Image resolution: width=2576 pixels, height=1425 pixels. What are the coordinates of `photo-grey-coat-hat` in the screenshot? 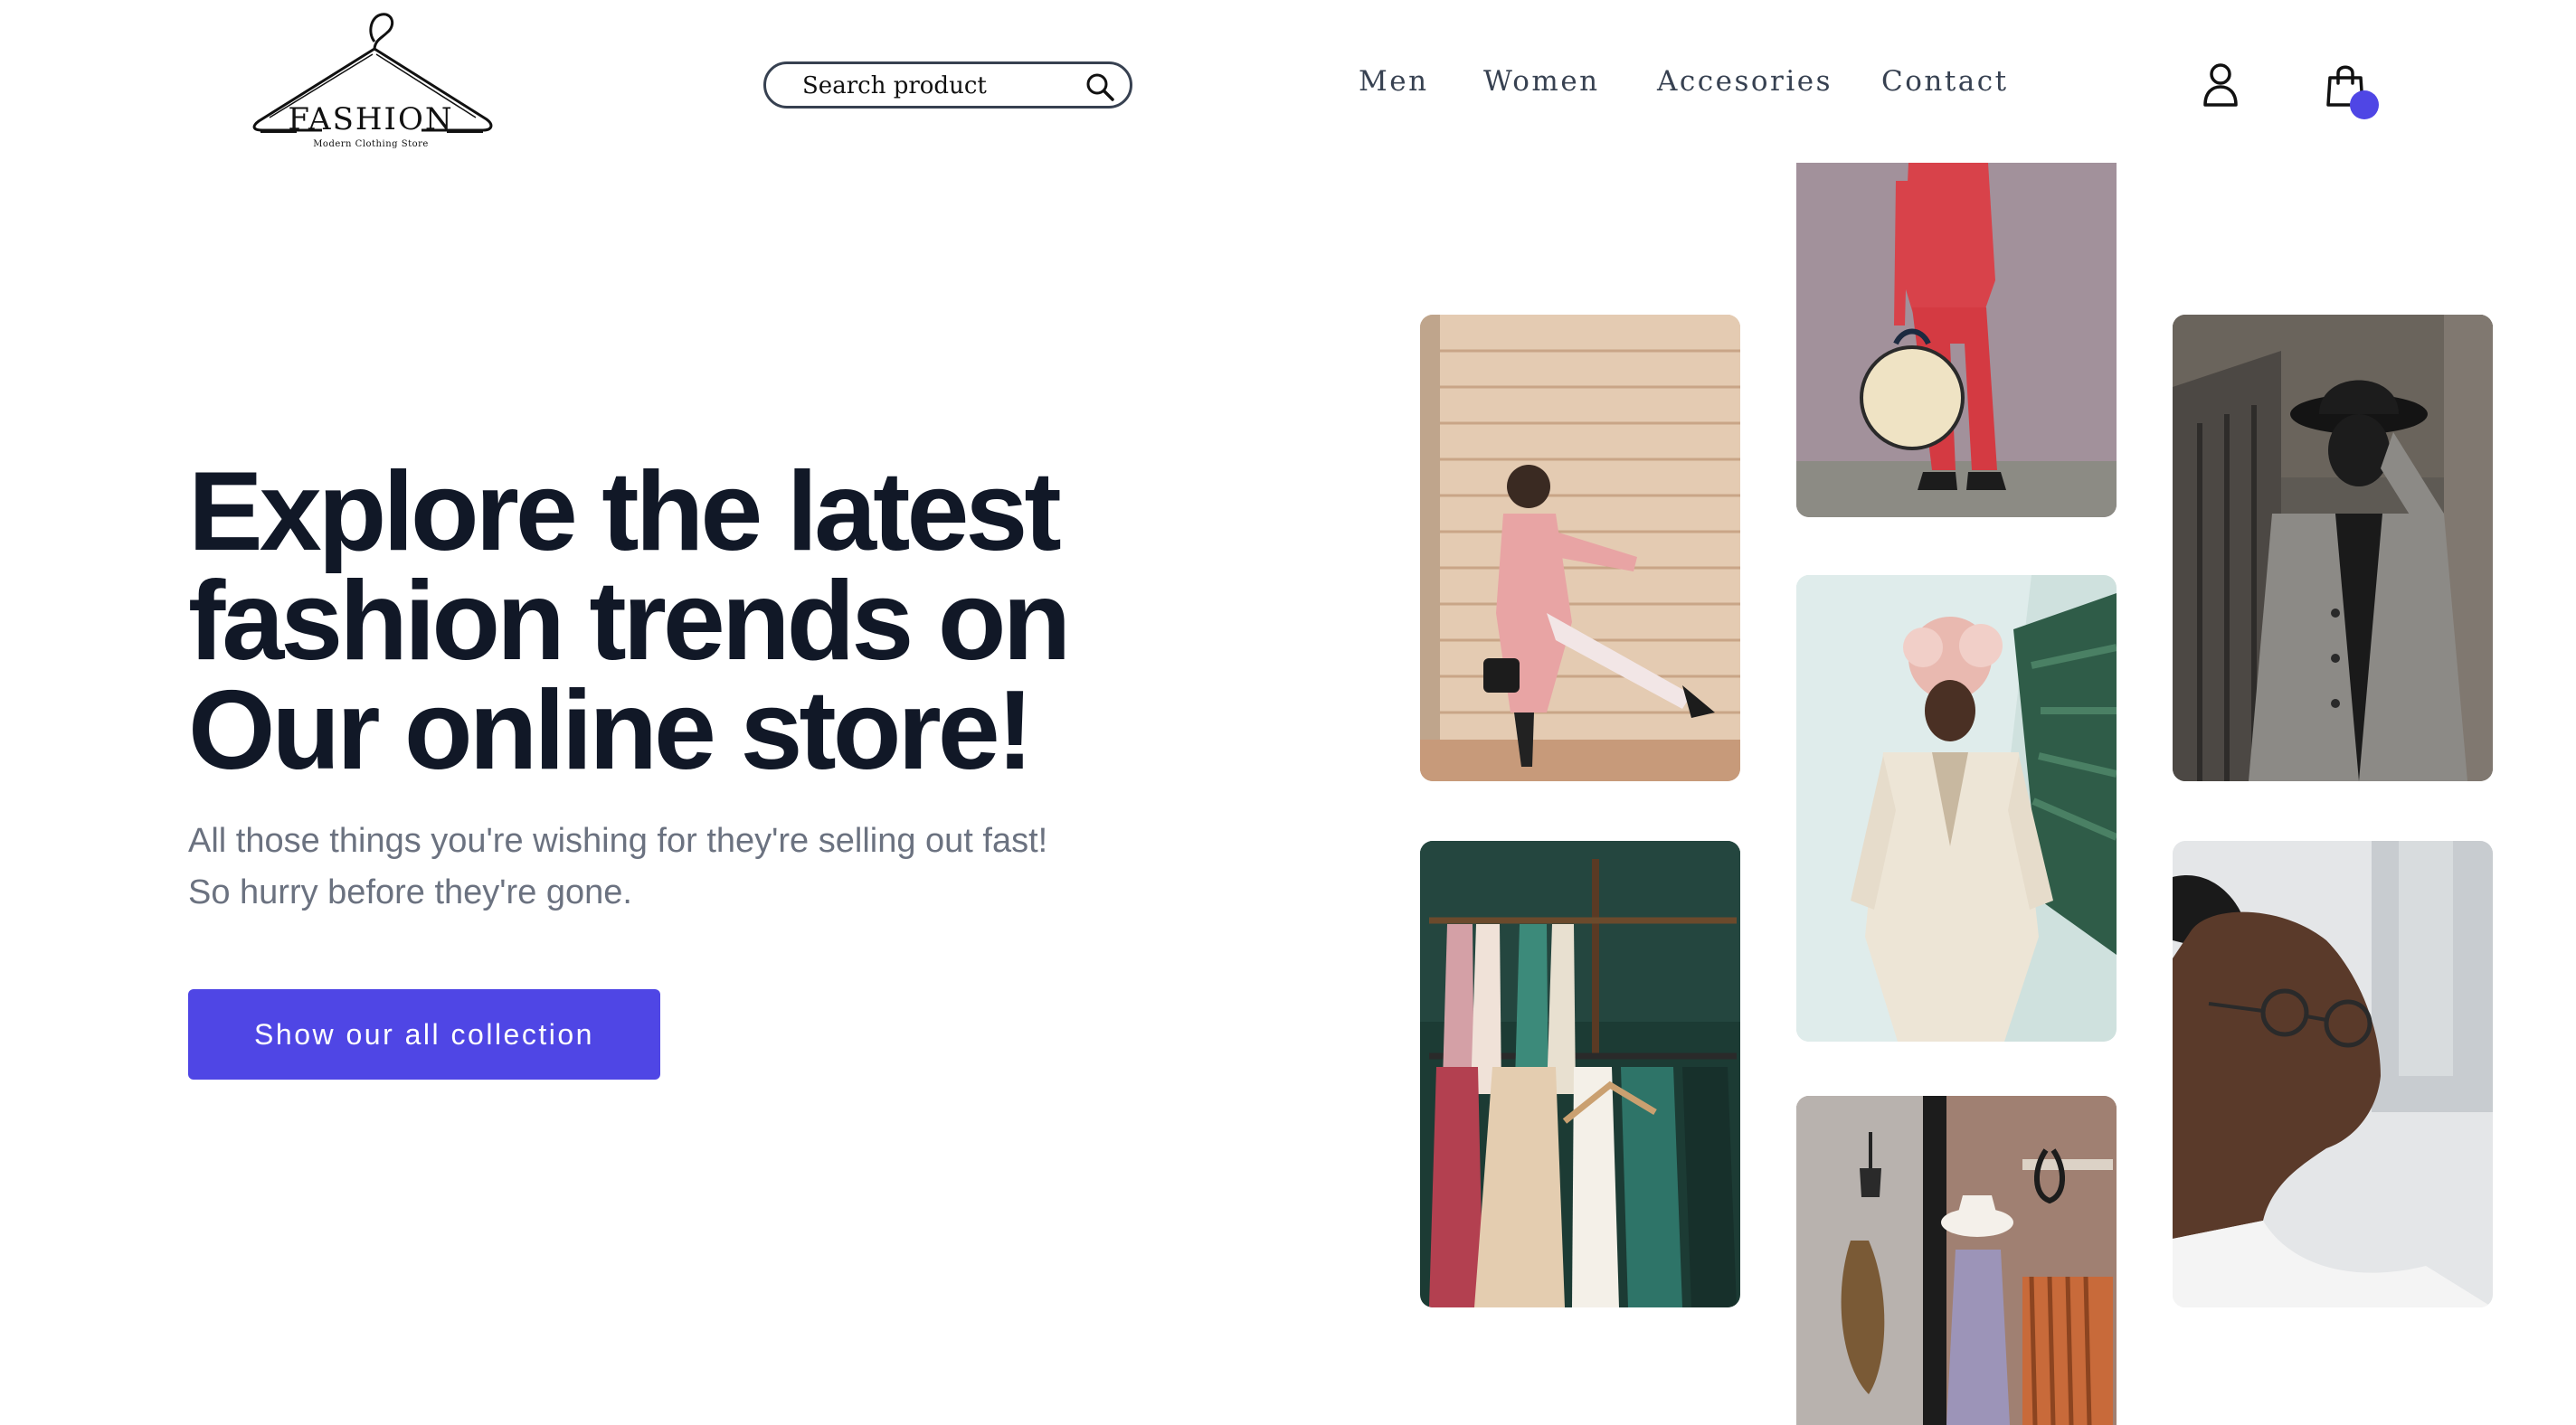 It's located at (2333, 548).